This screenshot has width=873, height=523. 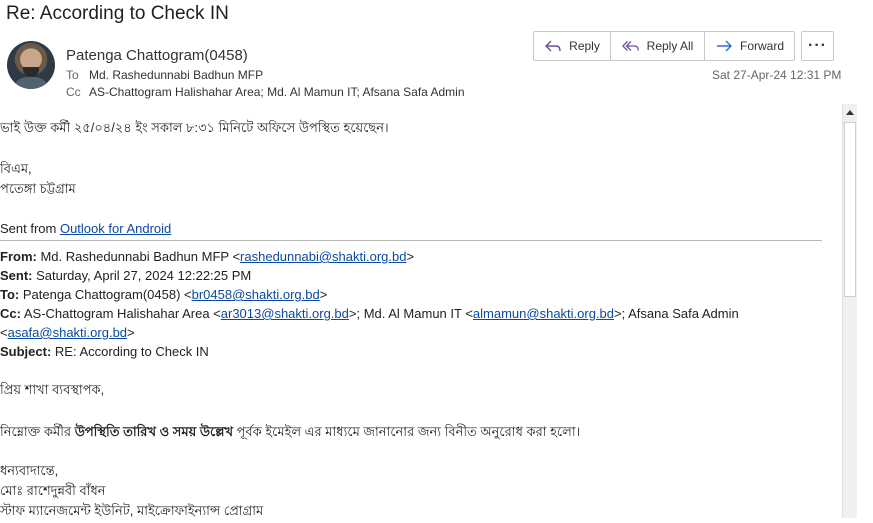 I want to click on quoted-cc-open: <, so click(x=4, y=332).